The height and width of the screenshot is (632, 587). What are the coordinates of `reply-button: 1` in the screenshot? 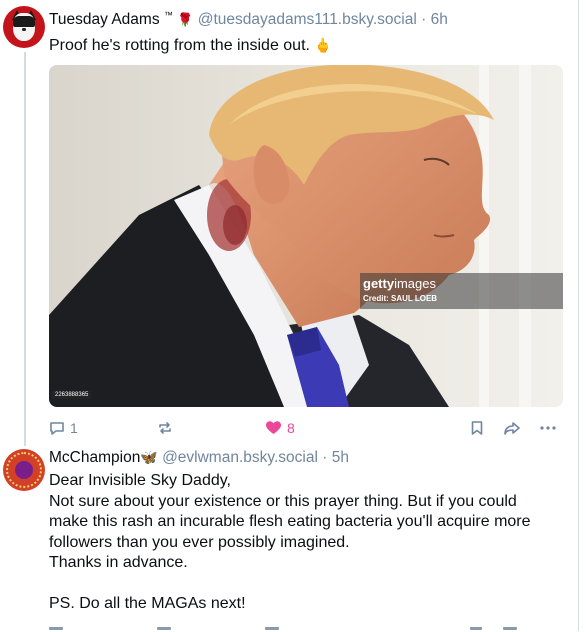 It's located at (63, 428).